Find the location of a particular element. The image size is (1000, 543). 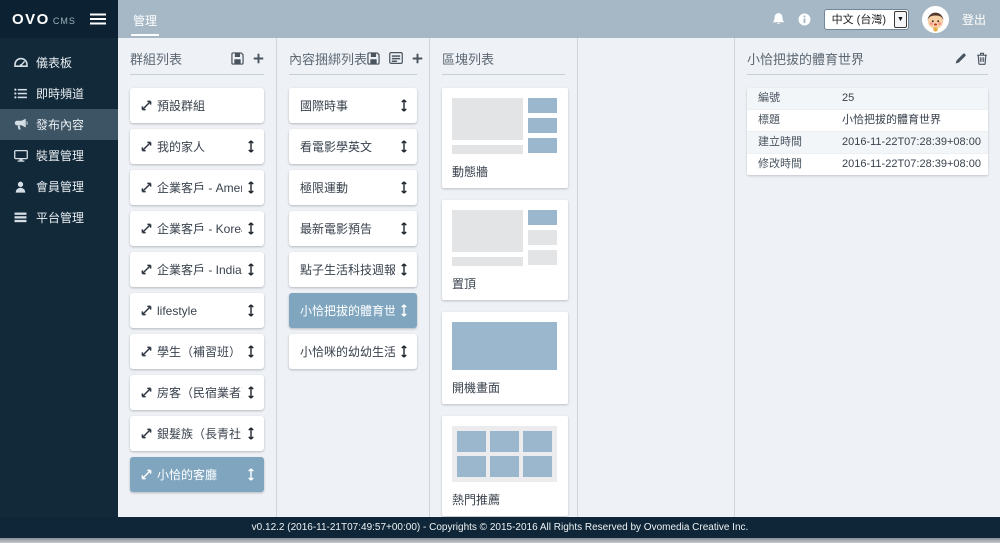

sidebar-item-device-management: 裝置管理 is located at coordinates (59, 155).